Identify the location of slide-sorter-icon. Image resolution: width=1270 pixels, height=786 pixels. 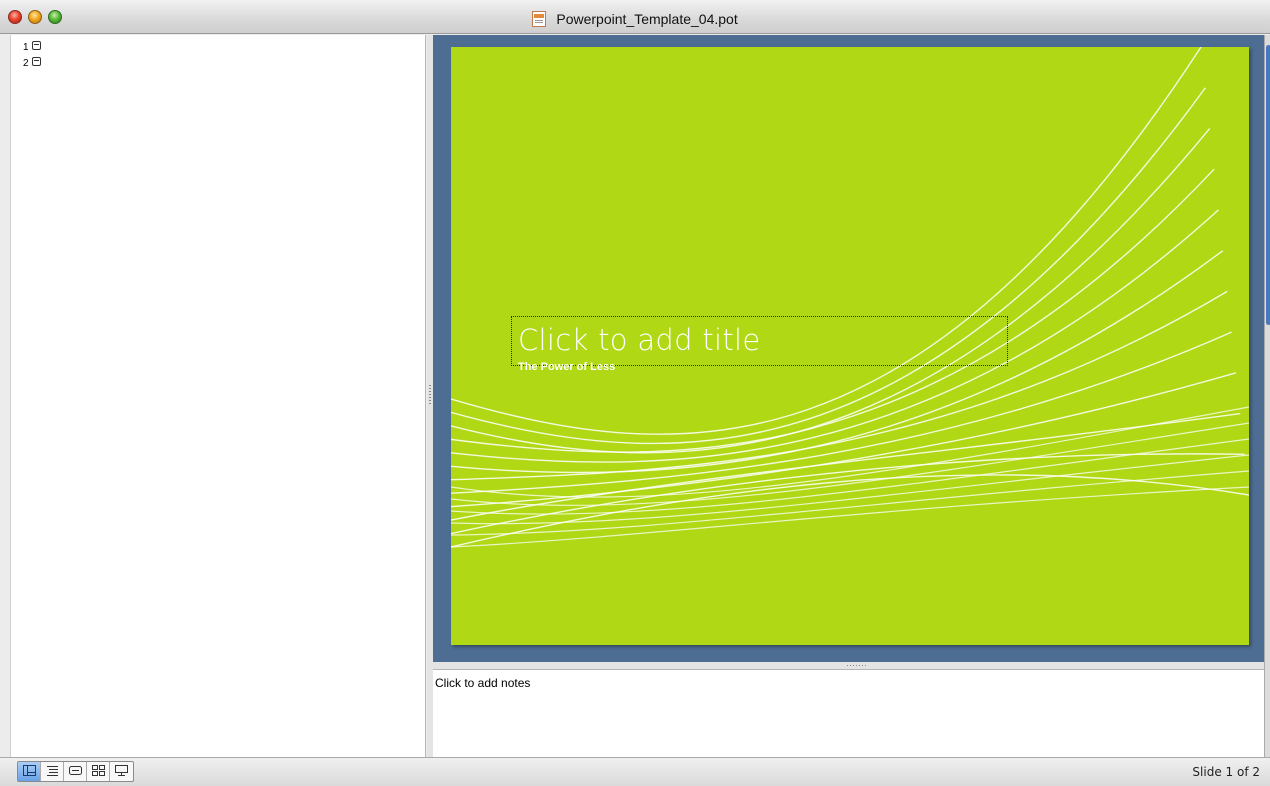
(98, 770).